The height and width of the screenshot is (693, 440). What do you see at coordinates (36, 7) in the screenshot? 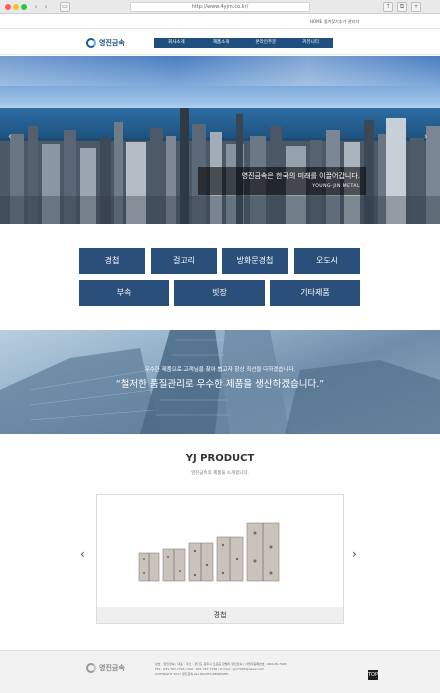
I see `back-icon: ‹` at bounding box center [36, 7].